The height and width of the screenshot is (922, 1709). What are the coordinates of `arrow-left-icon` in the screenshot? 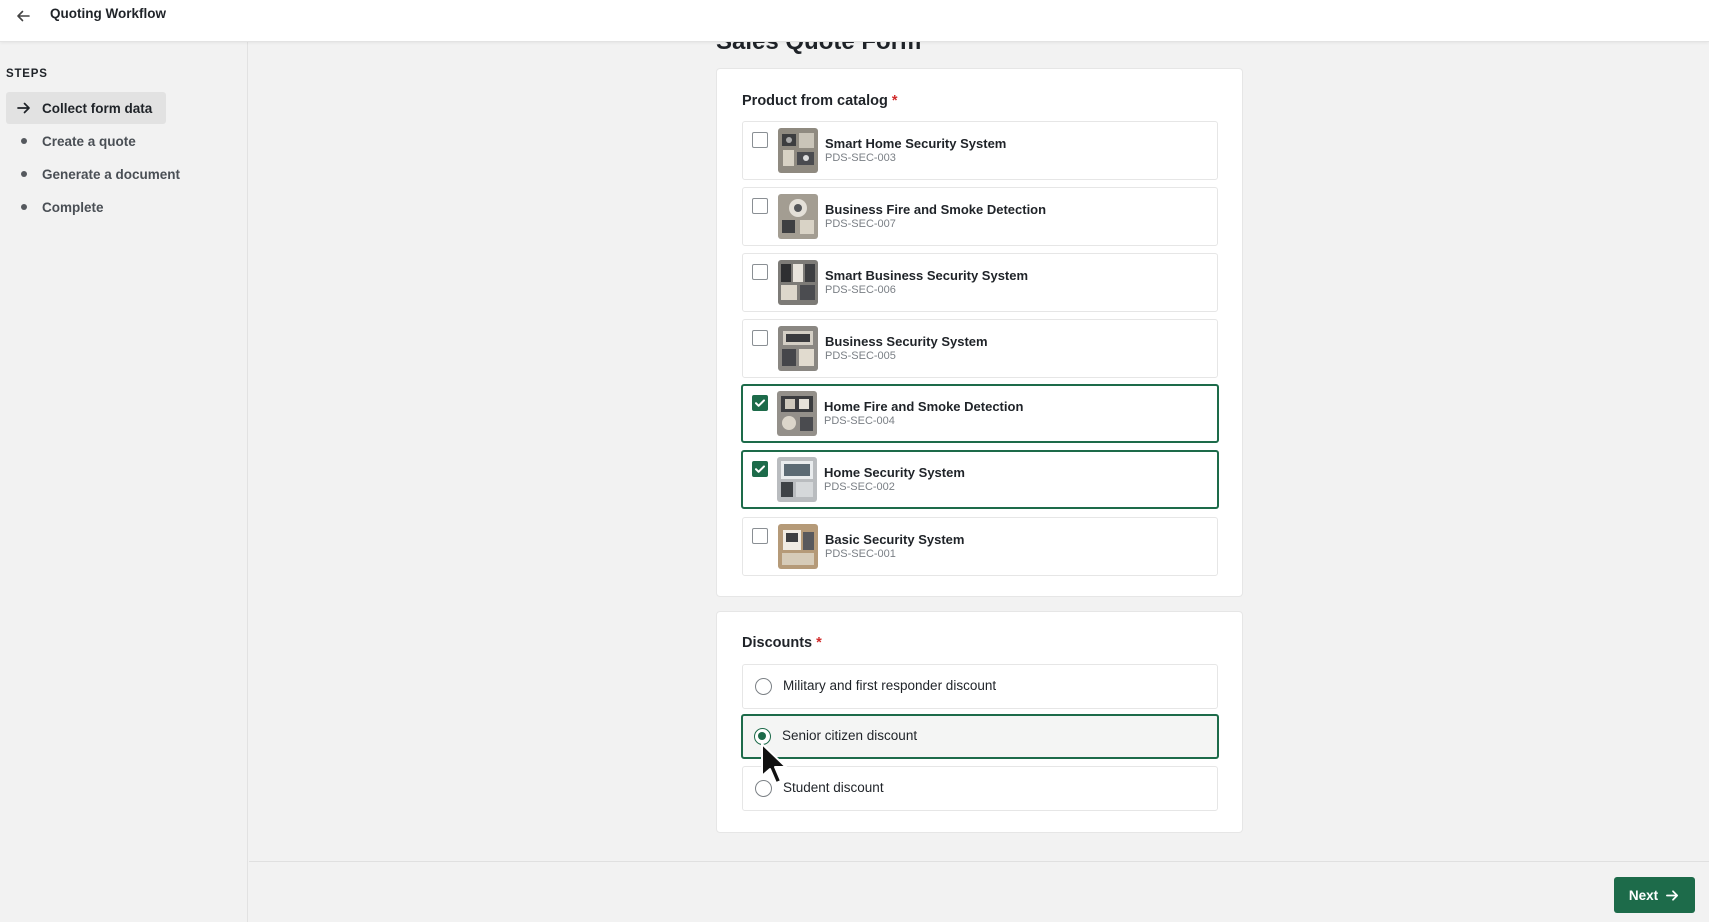 It's located at (23, 16).